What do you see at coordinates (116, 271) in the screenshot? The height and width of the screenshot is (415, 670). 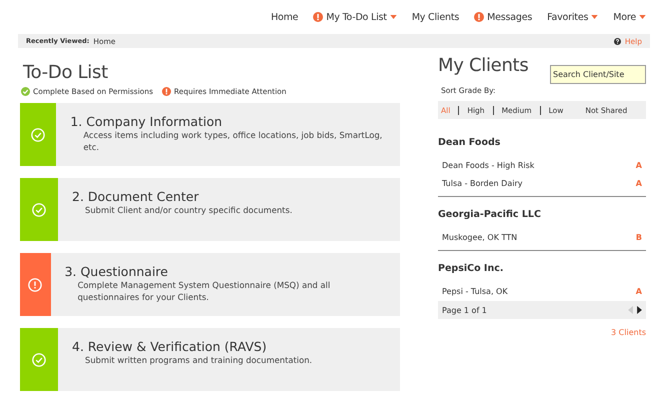 I see `task-title: 3. Questionnaire` at bounding box center [116, 271].